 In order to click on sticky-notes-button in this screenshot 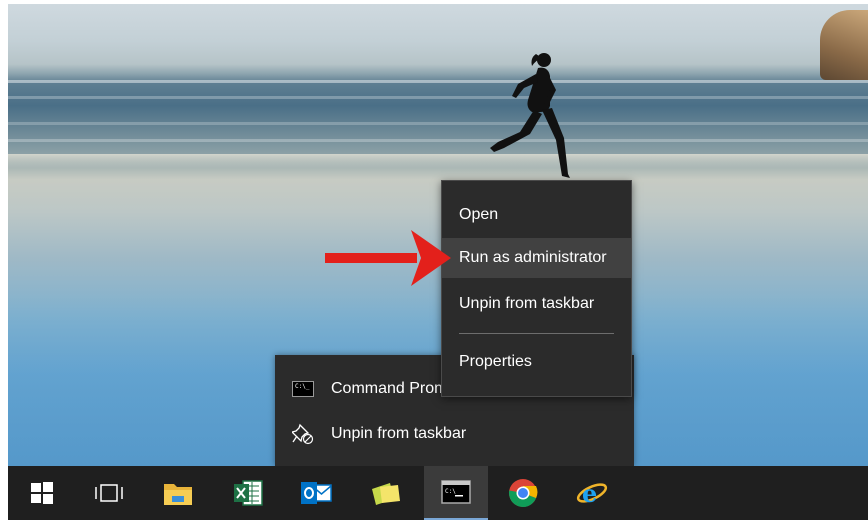, I will do `click(386, 493)`.